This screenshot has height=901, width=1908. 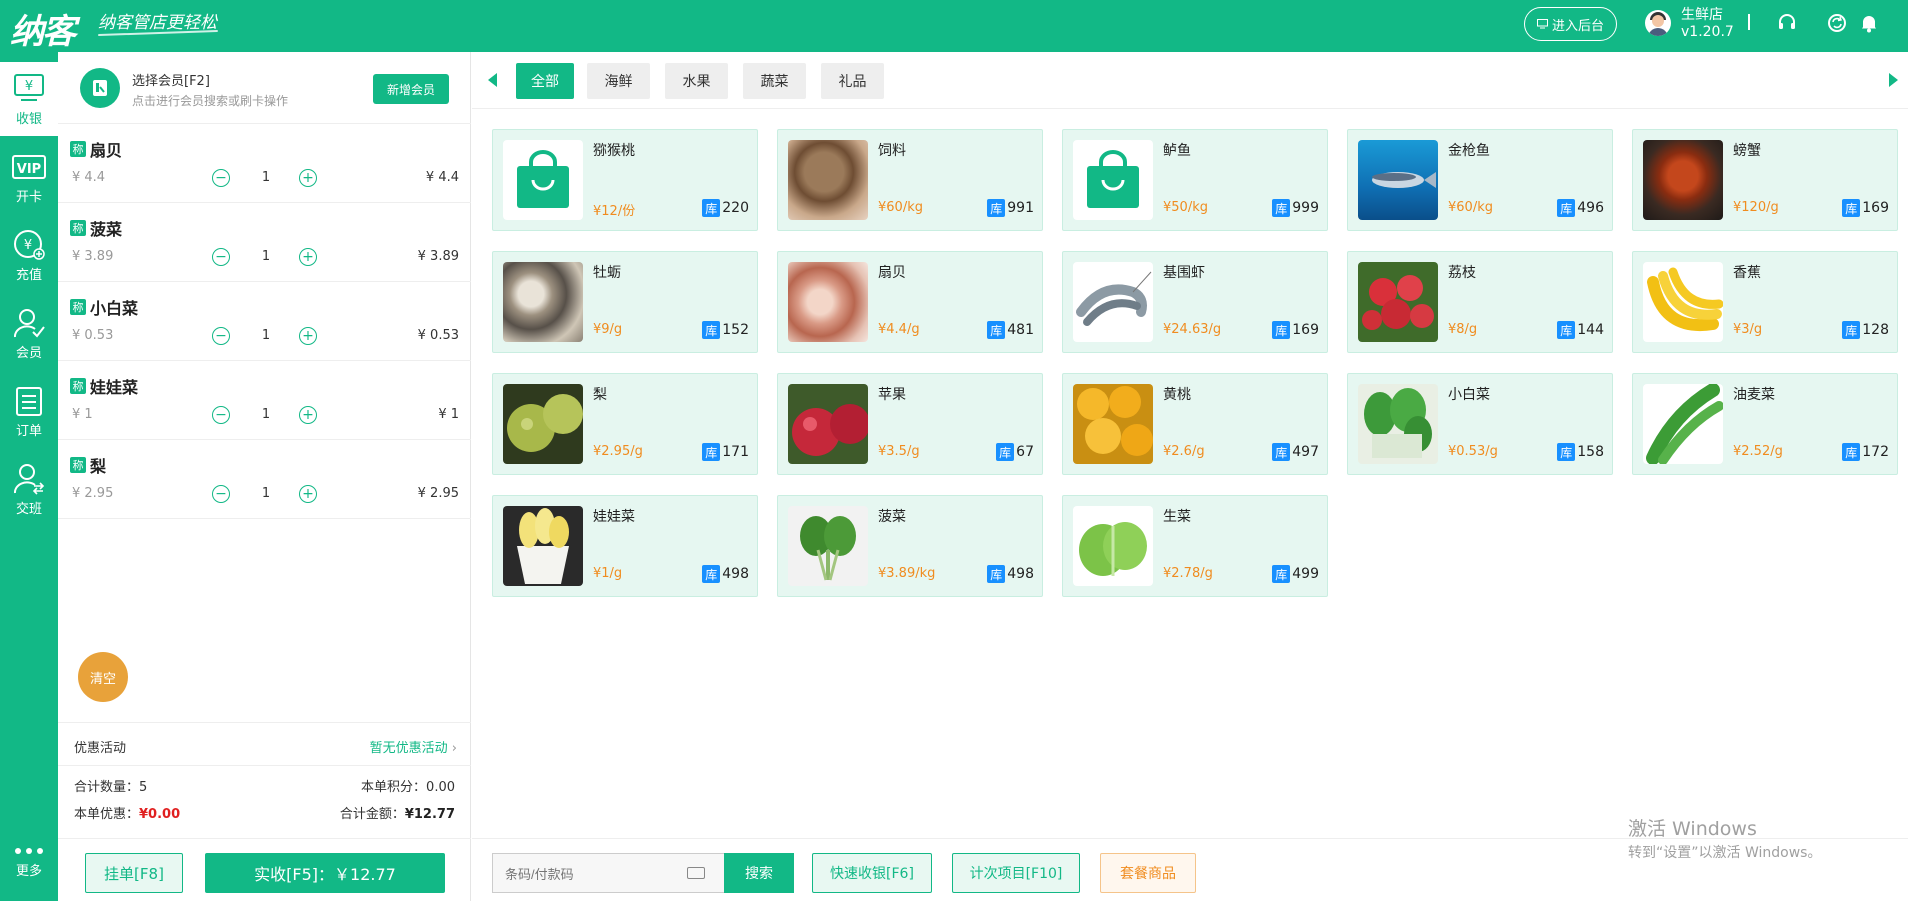 I want to click on activation-watermark-title: 激活 Windows, so click(x=1692, y=829).